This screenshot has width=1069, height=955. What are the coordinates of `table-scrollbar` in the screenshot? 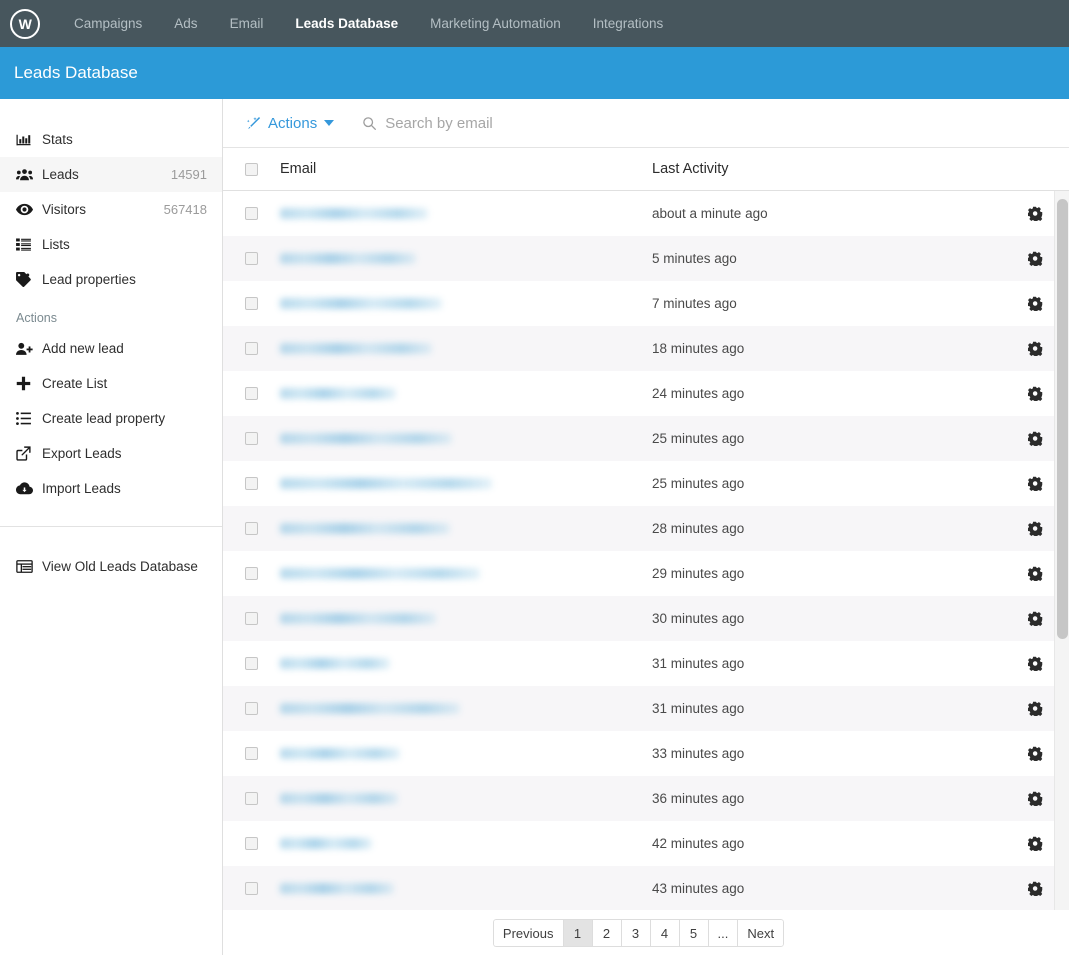 It's located at (1061, 550).